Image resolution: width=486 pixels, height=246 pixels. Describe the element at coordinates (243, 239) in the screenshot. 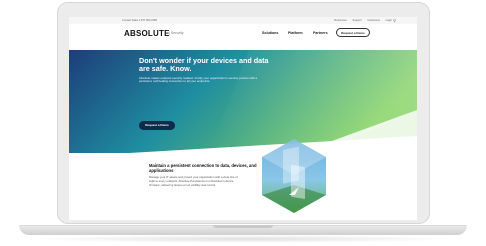

I see `laptop-shadow` at that location.